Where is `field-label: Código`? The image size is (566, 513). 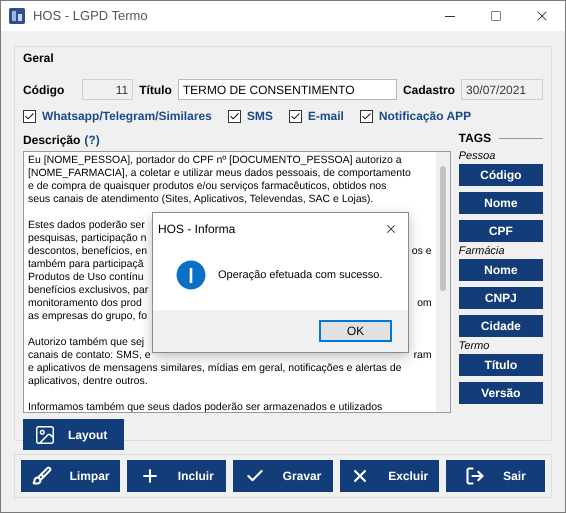
field-label: Código is located at coordinates (43, 90).